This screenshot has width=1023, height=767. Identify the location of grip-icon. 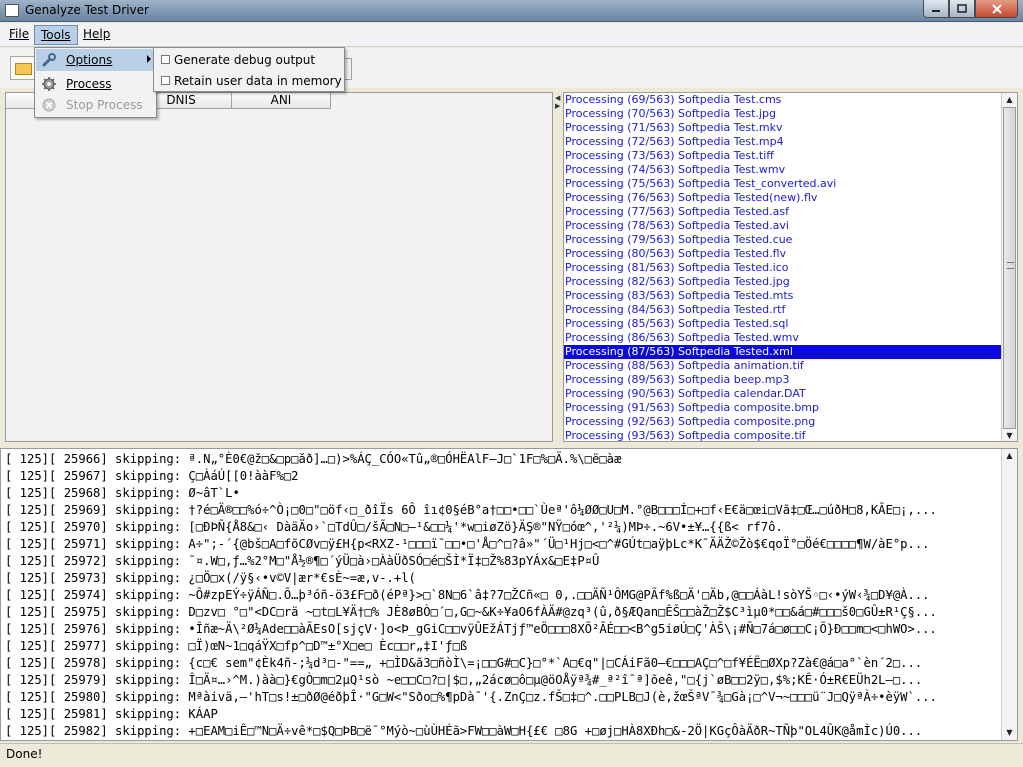
(1010, 265).